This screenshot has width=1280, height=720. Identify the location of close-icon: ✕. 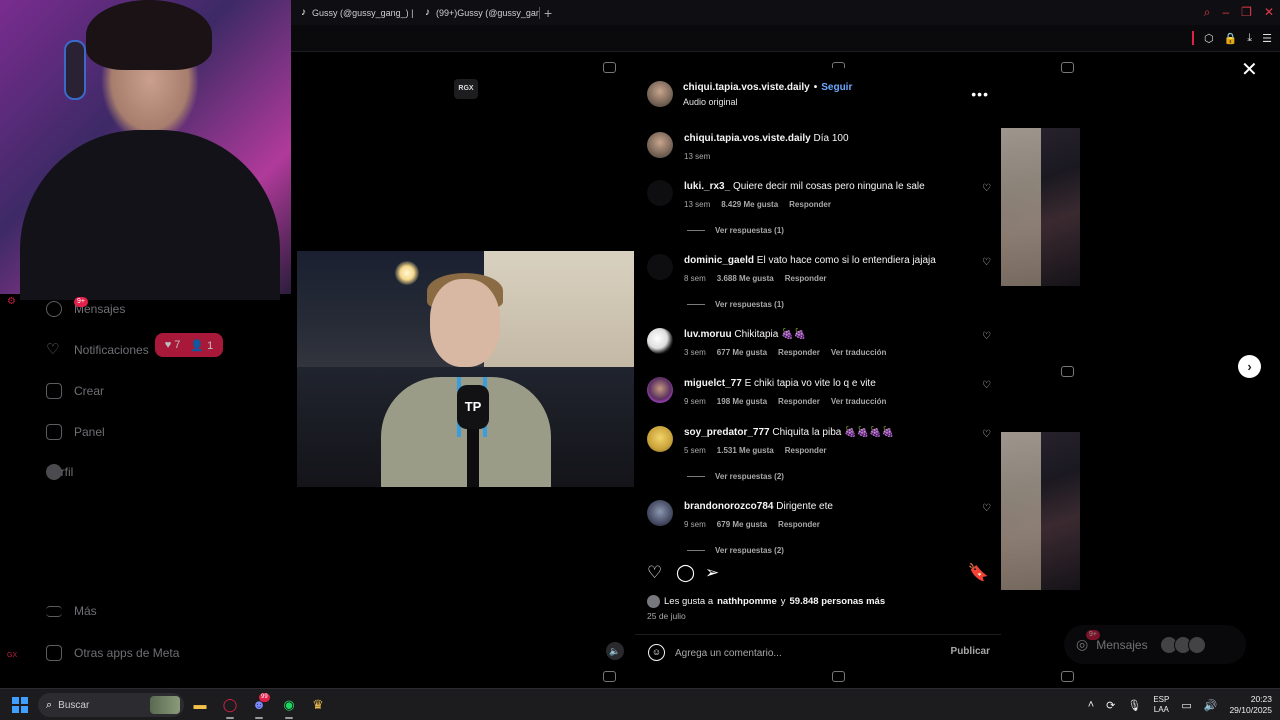
(1249, 70).